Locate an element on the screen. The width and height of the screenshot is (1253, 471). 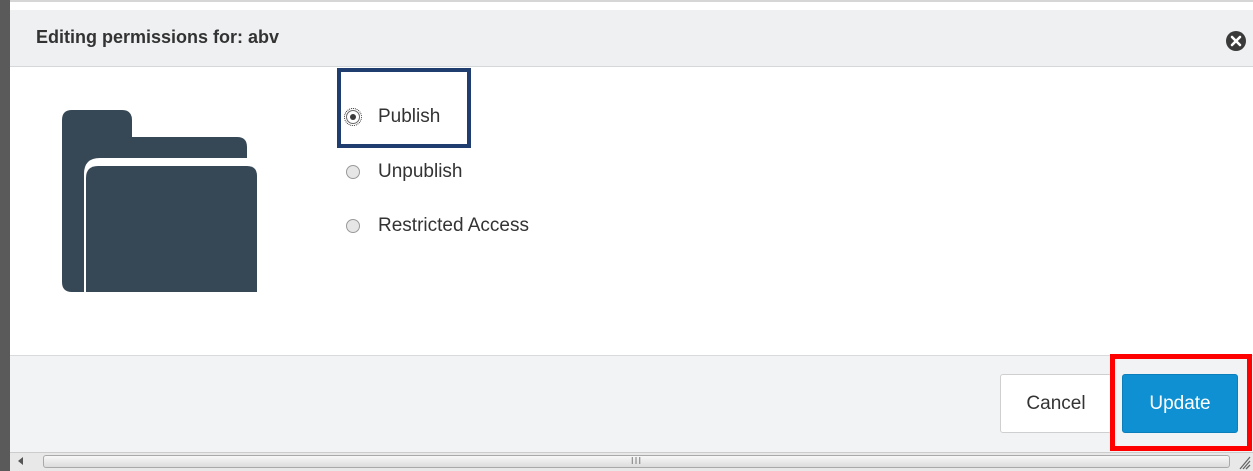
radio-unpublish is located at coordinates (353, 172).